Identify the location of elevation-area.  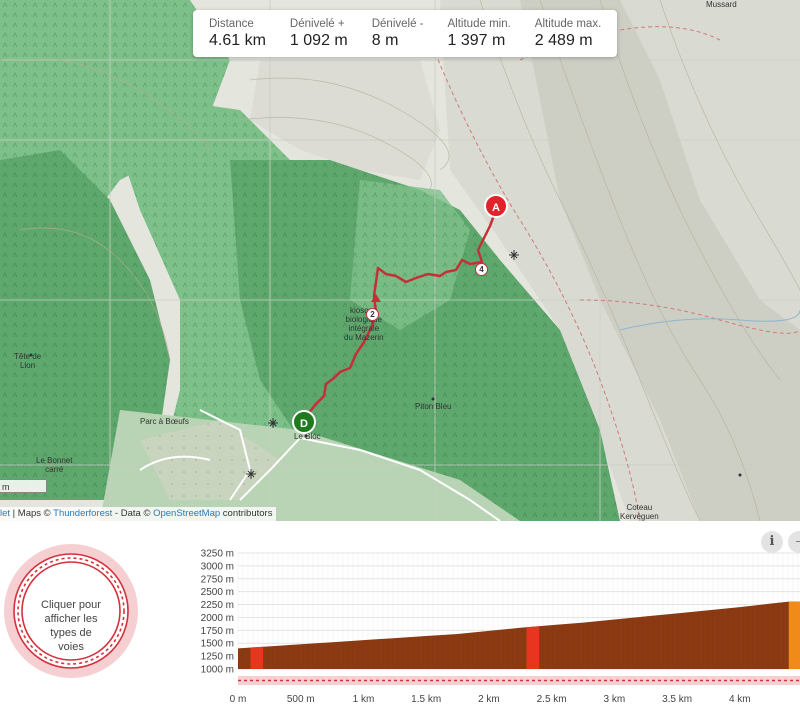
(519, 635).